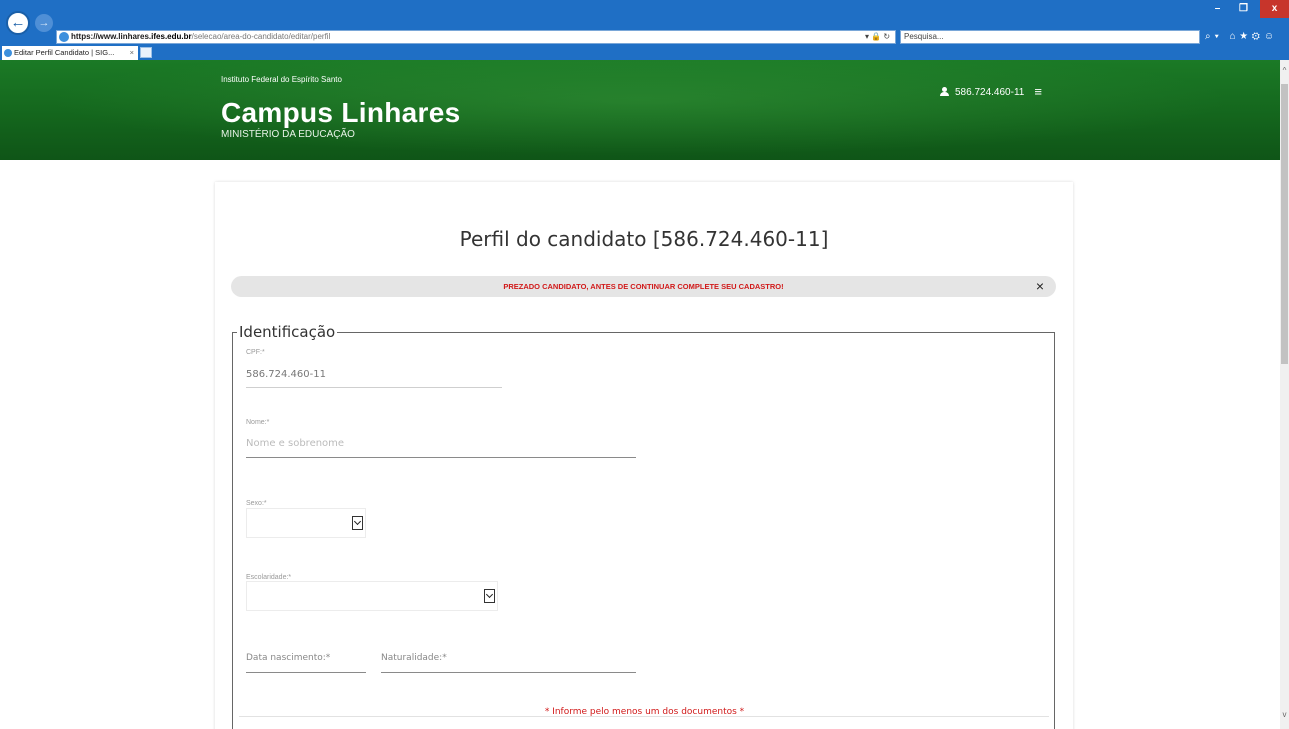 Image resolution: width=1289 pixels, height=729 pixels. I want to click on naturalidade-label: Naturalidade:*, so click(414, 658).